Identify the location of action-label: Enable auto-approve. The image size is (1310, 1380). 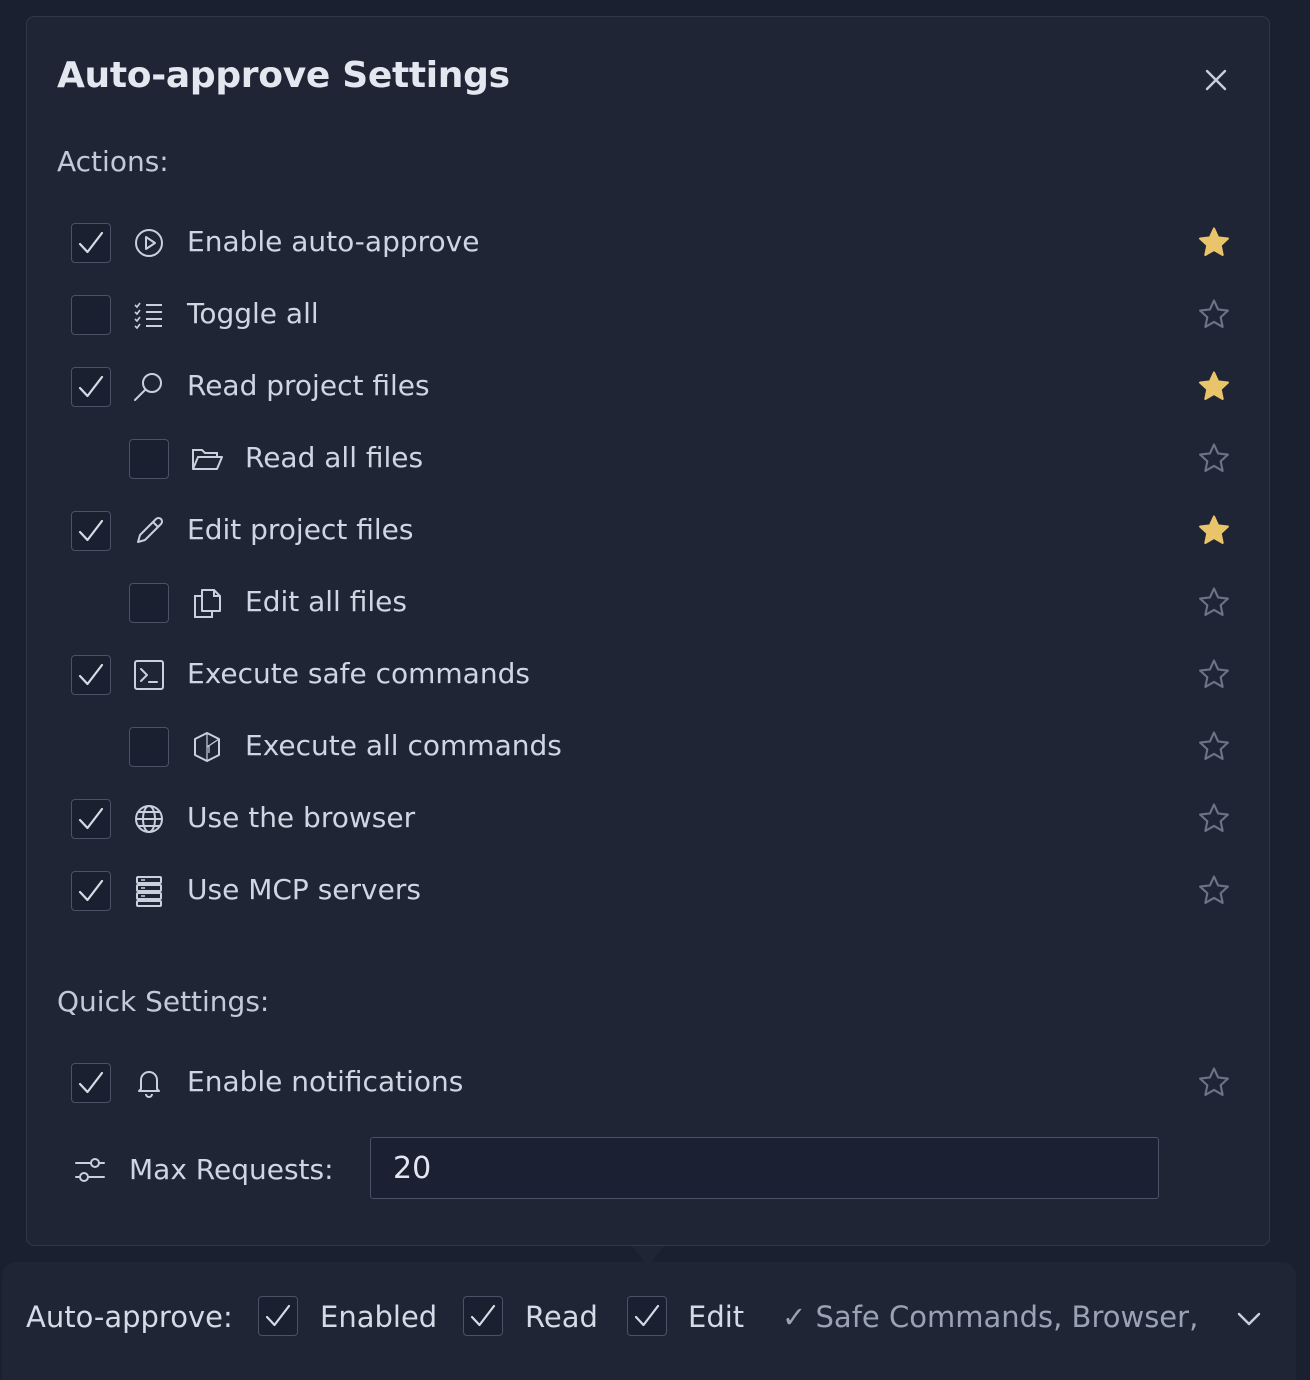
(333, 241).